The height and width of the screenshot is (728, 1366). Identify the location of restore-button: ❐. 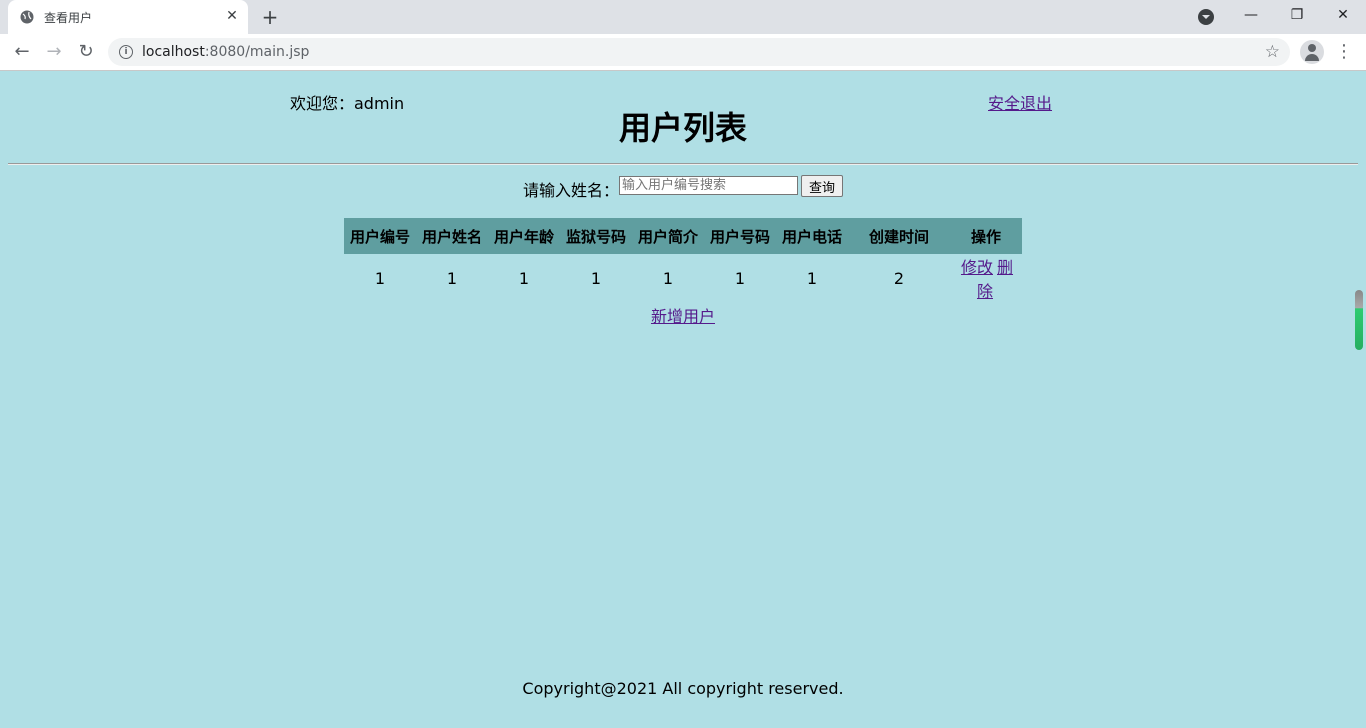
(1297, 17).